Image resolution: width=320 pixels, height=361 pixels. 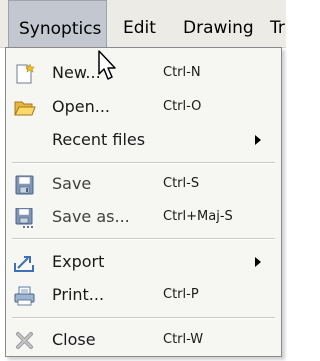 I want to click on menu-drawing: Drawing, so click(x=218, y=24).